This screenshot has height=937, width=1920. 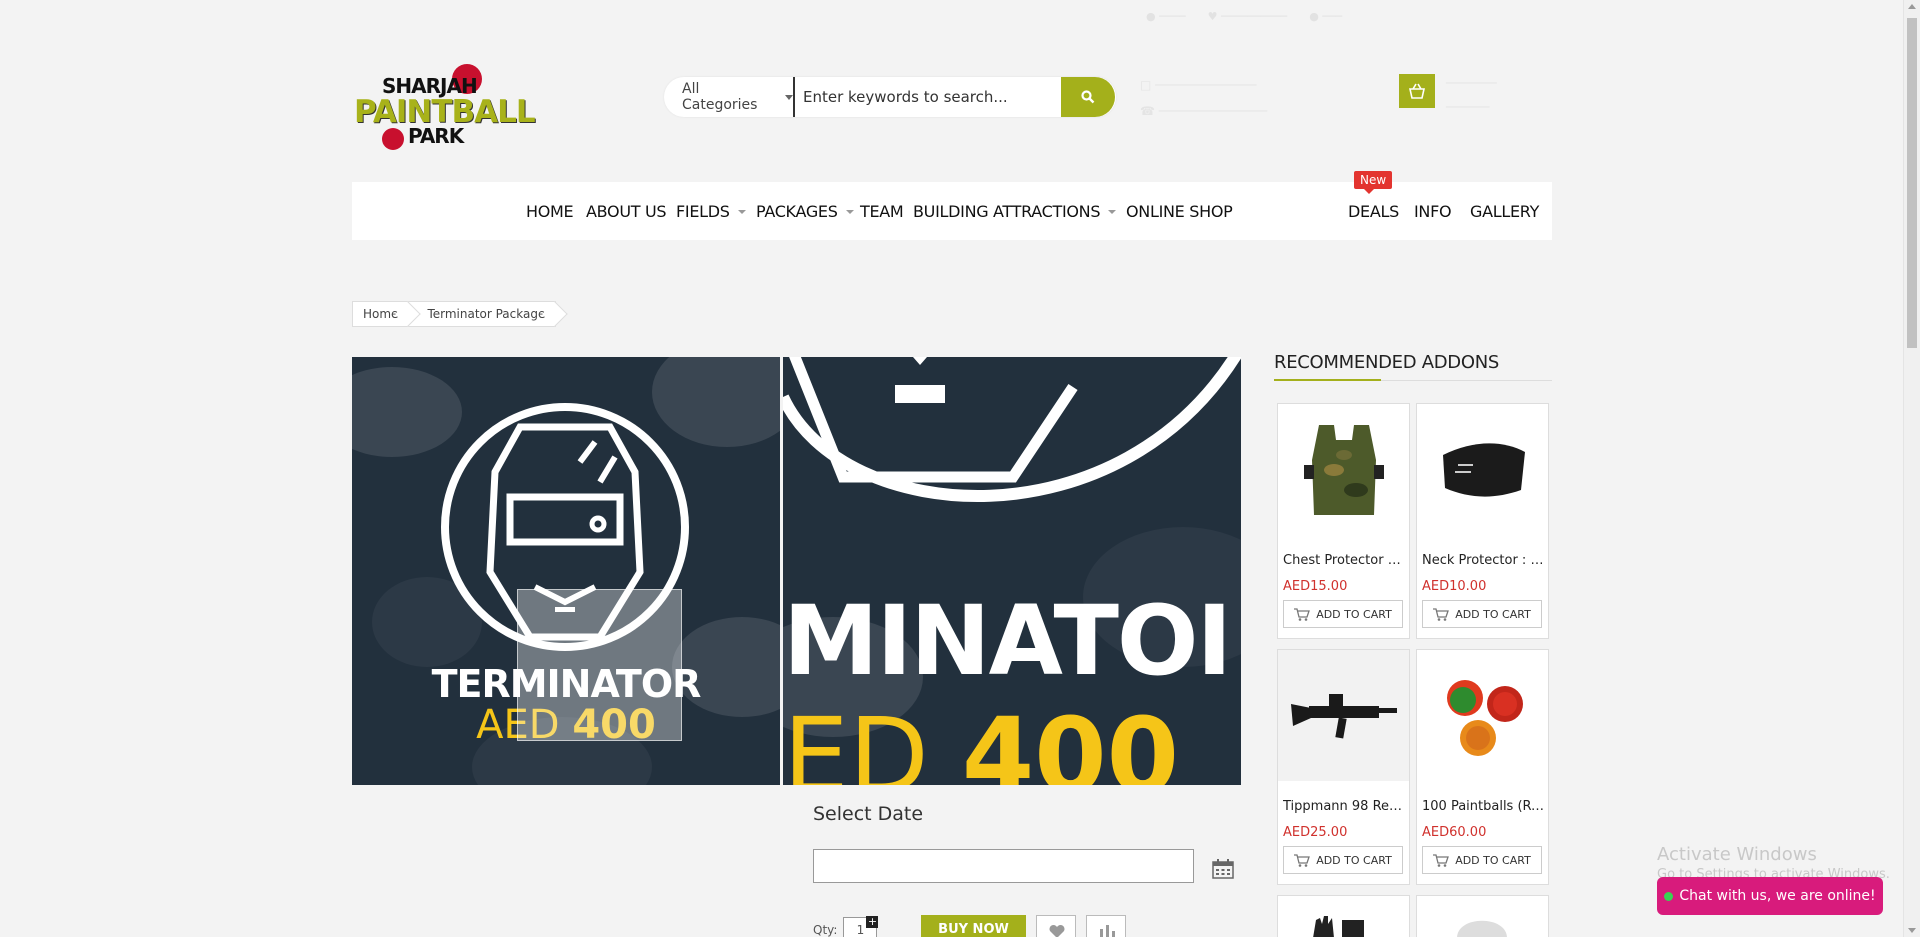 I want to click on neck-protector-image, so click(x=1482, y=469).